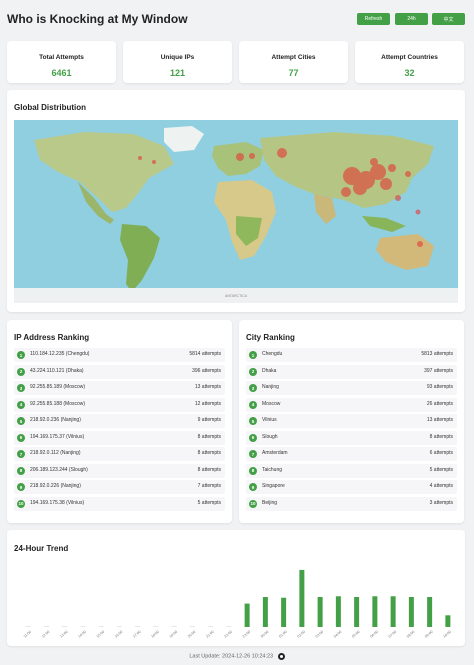  I want to click on list-item: 8 Taichung 5 attempts, so click(351, 470).